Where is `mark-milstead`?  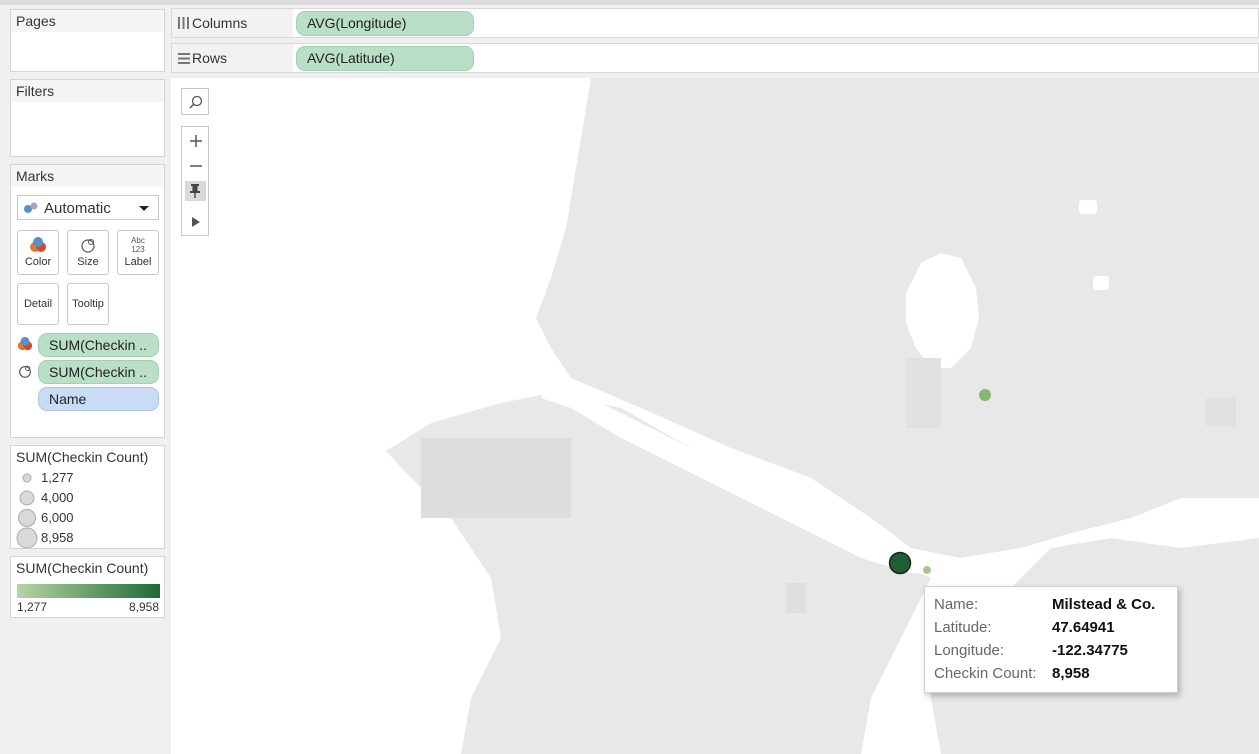 mark-milstead is located at coordinates (900, 563).